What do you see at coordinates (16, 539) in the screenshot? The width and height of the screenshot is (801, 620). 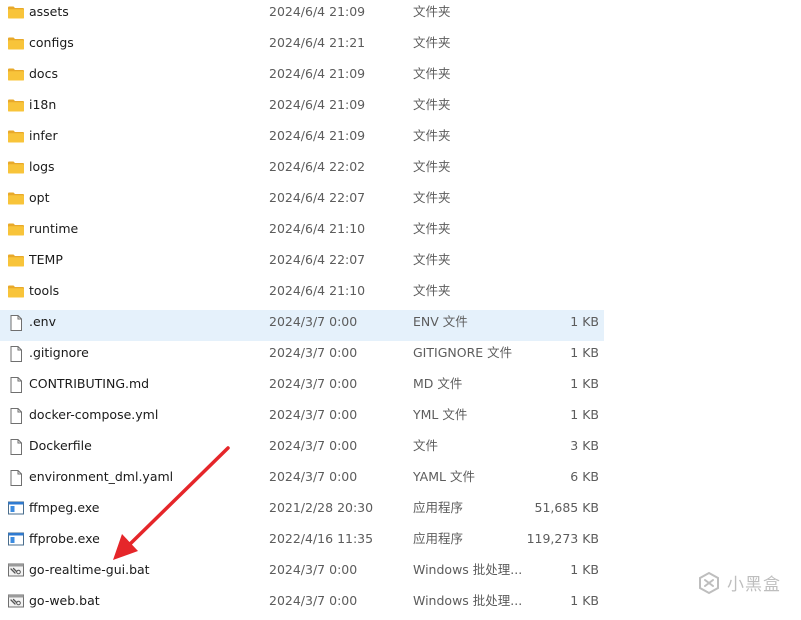 I see `application-icon` at bounding box center [16, 539].